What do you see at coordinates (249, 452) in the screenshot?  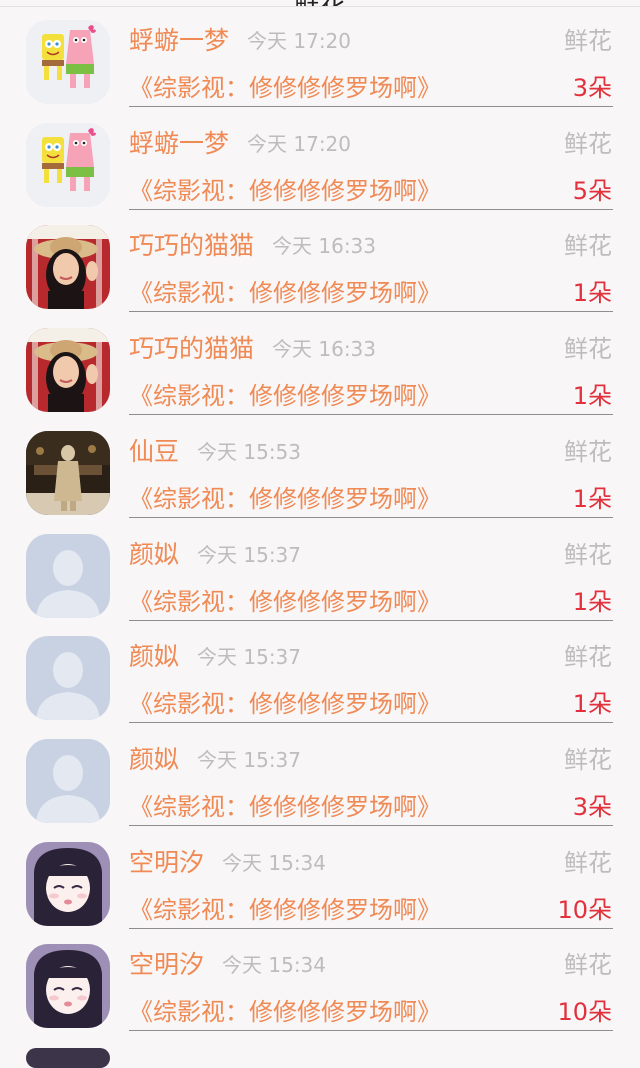 I see `timestamp: 今天 15:53` at bounding box center [249, 452].